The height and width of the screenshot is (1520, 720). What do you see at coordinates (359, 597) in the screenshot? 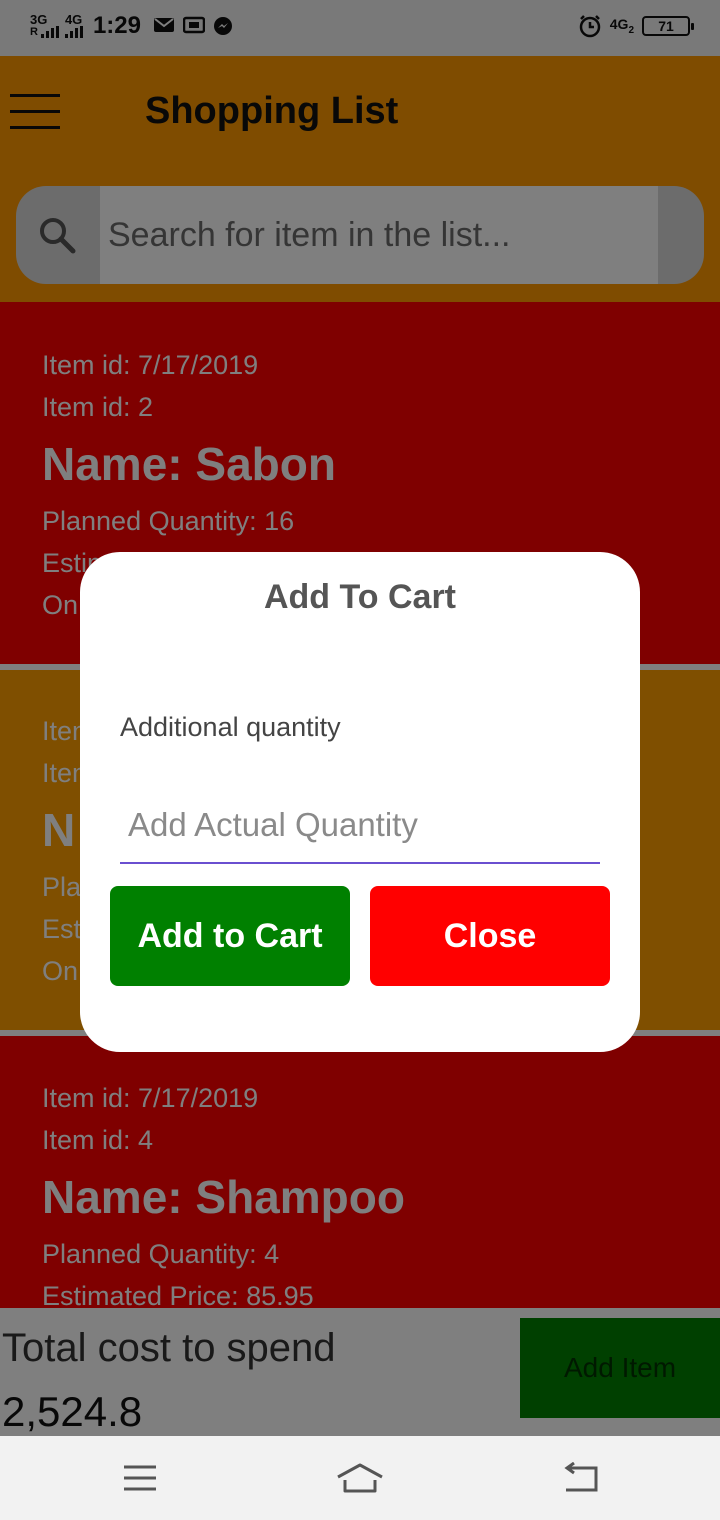
I see `dialog-title: Add To Cart` at bounding box center [359, 597].